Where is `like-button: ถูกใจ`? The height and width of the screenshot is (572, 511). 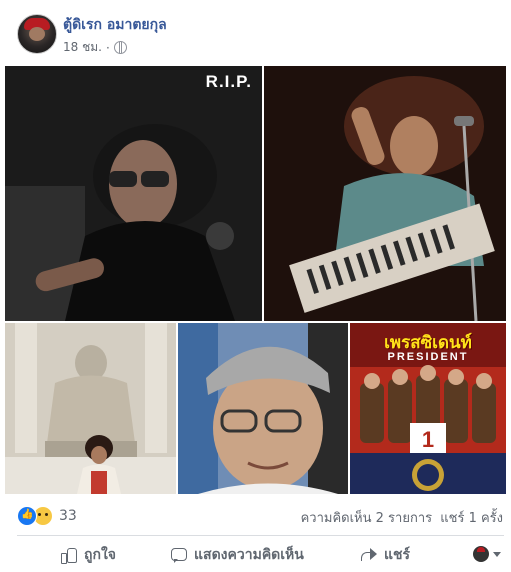 like-button: ถูกใจ is located at coordinates (88, 555).